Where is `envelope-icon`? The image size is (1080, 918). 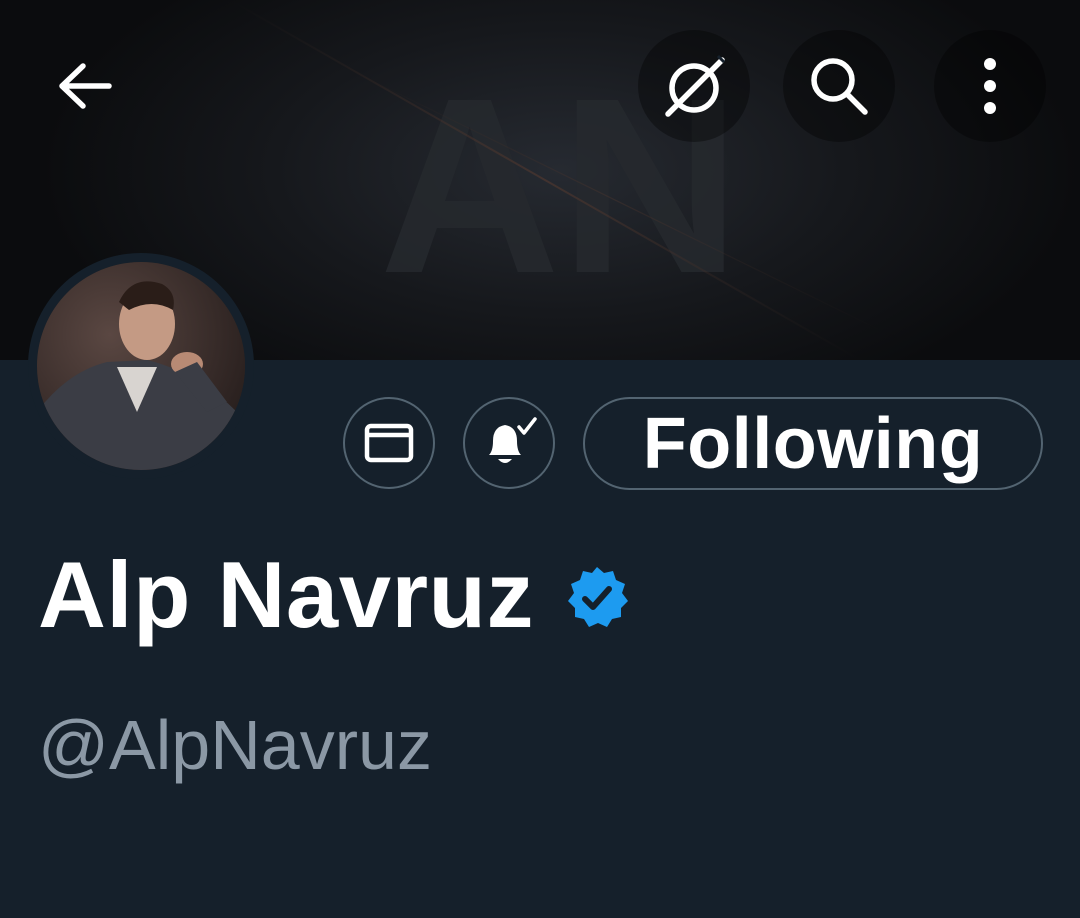
envelope-icon is located at coordinates (389, 443).